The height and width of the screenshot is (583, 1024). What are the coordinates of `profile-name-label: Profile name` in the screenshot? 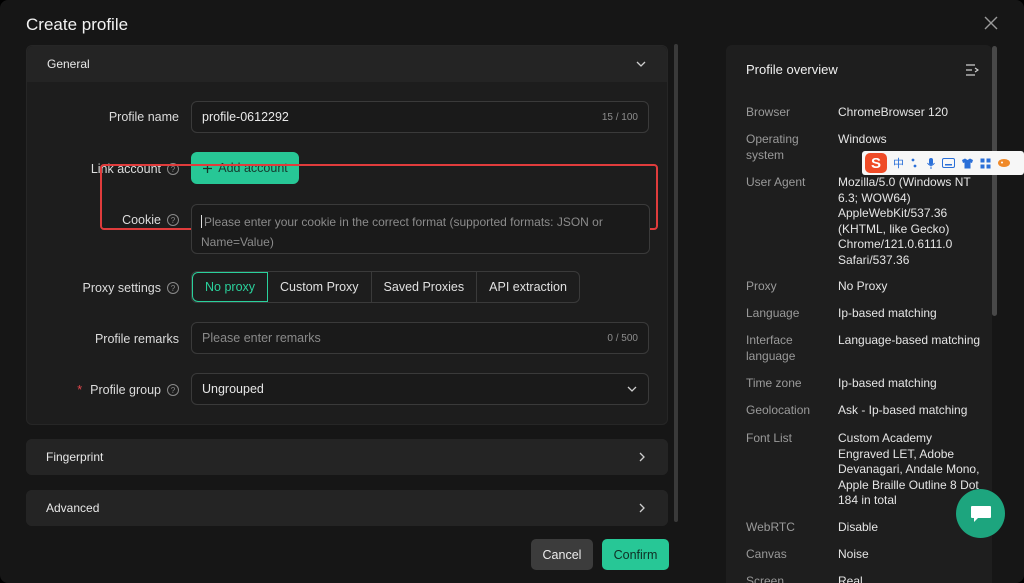 It's located at (143, 117).